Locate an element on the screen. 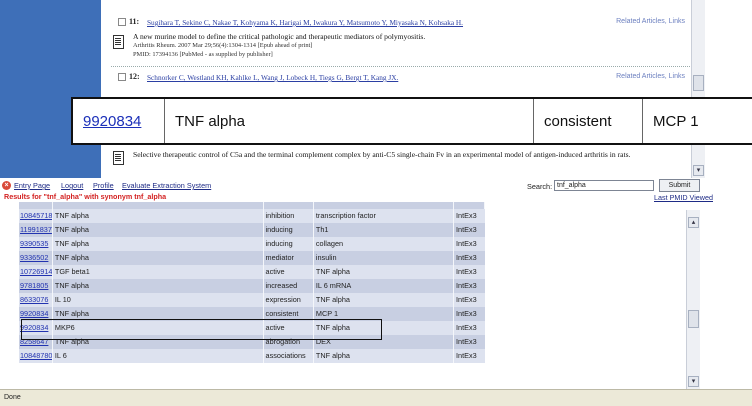  entry-page-link: Entry Page is located at coordinates (32, 185).